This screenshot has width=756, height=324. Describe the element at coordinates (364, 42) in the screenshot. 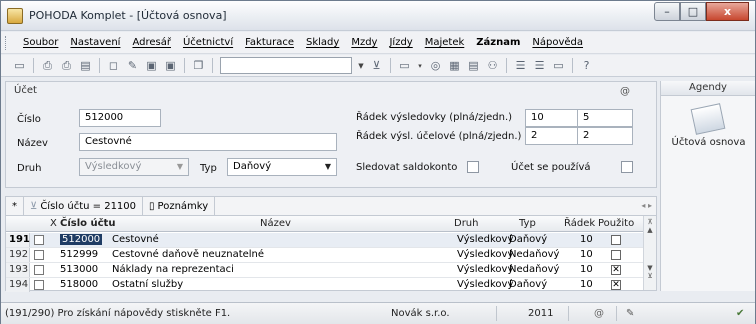

I see `menu-mzdy: Mzdy` at that location.